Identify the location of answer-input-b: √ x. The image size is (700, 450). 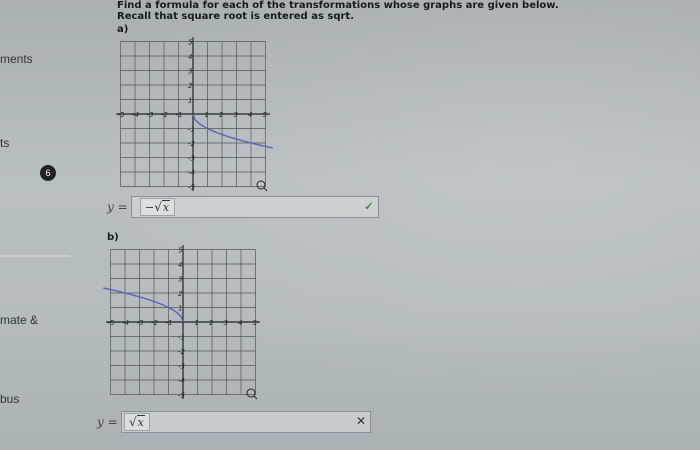
(137, 422).